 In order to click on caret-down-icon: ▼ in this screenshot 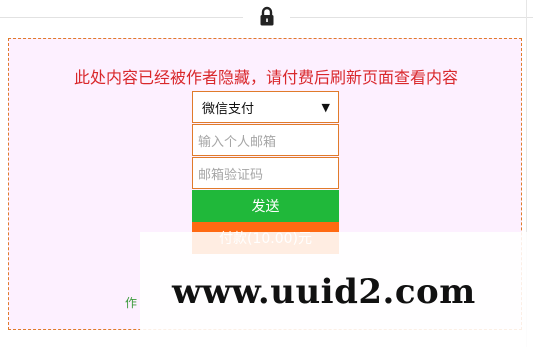, I will do `click(325, 107)`.